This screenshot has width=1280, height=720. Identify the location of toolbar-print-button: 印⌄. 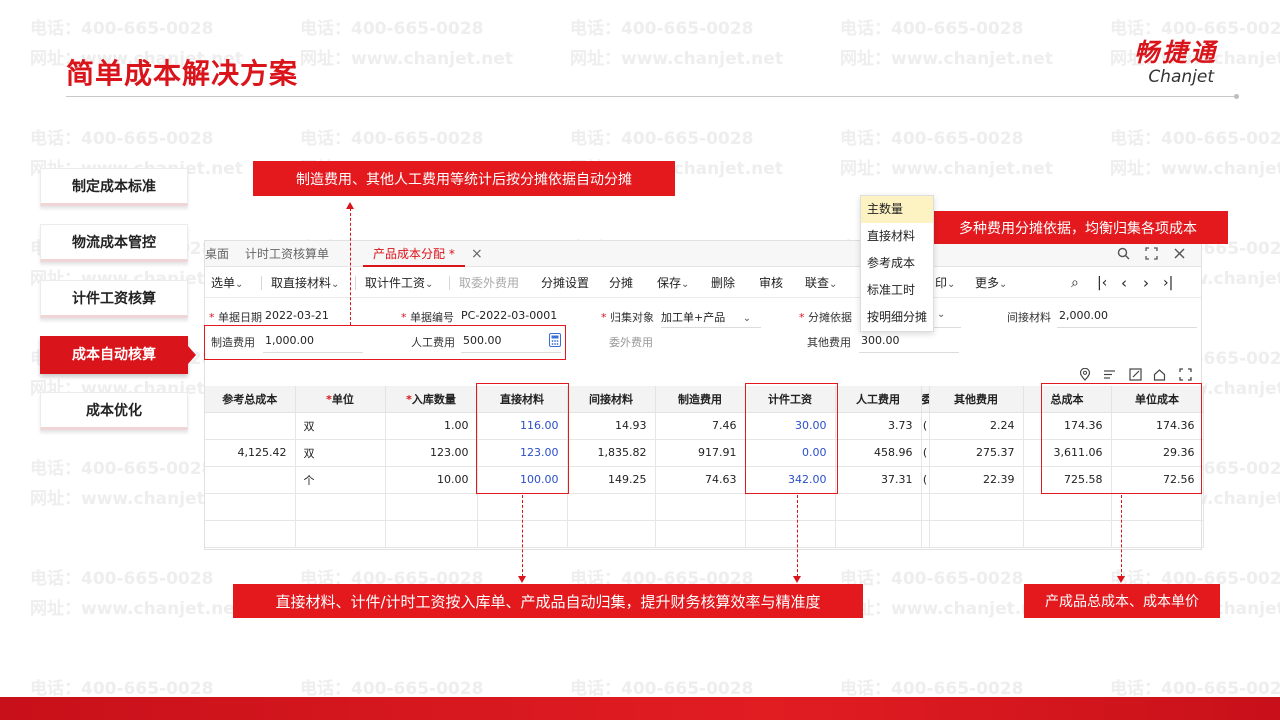
(945, 283).